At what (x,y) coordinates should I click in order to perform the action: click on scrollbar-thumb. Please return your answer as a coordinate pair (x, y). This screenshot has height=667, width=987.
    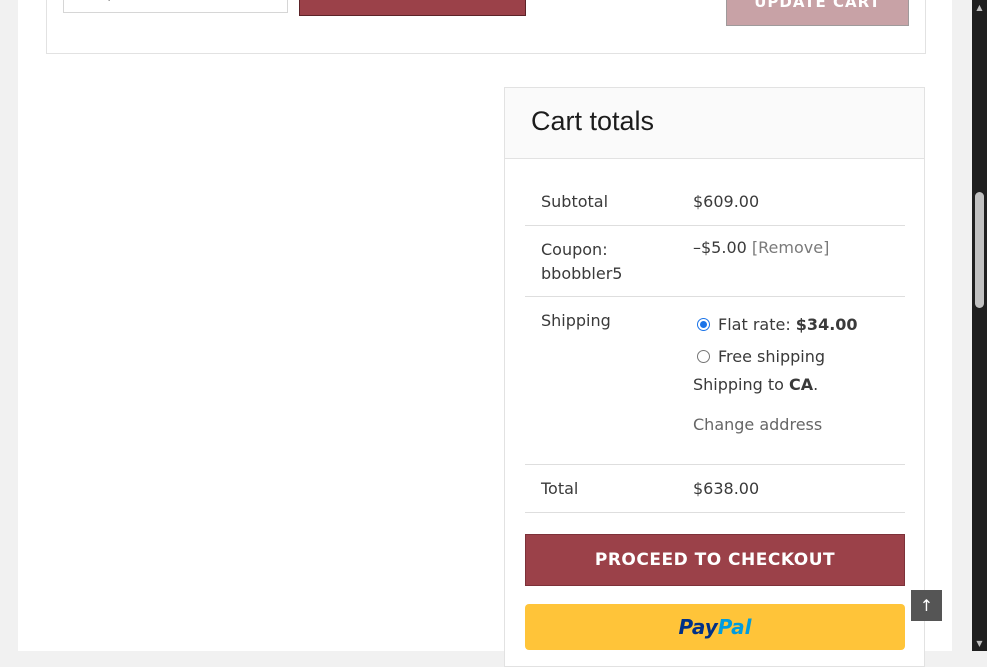
    Looking at the image, I should click on (979, 250).